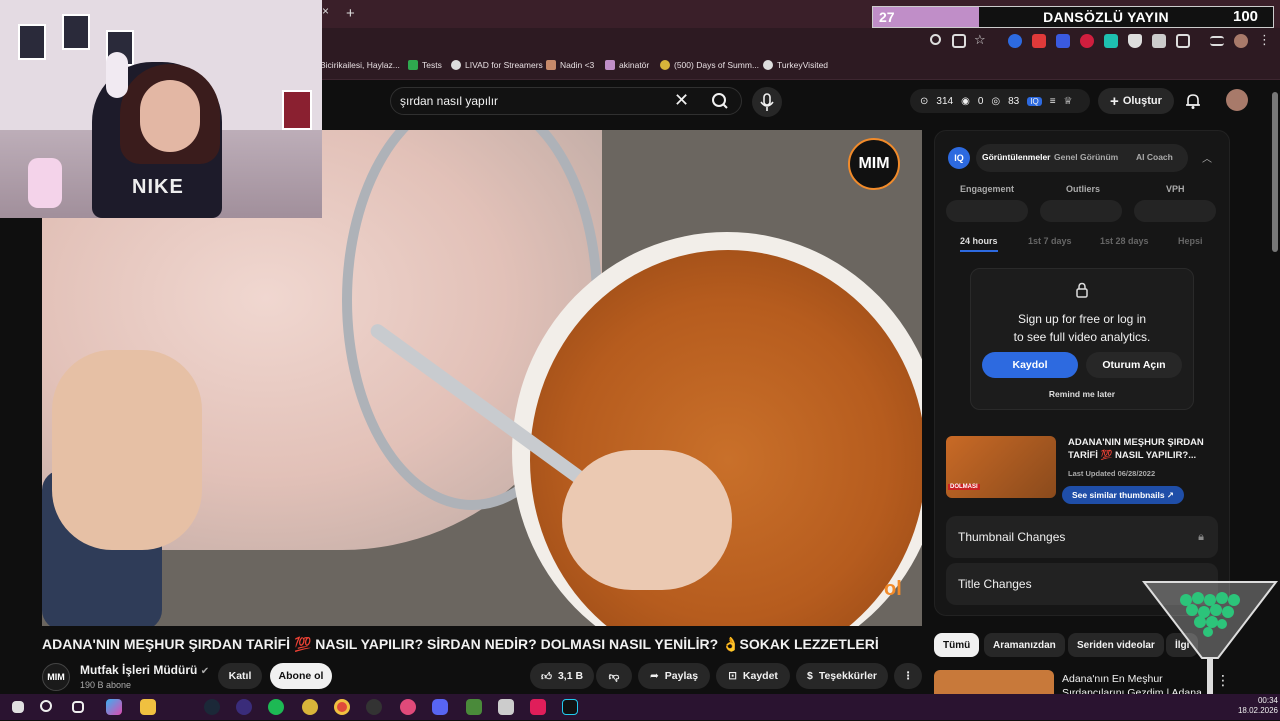 The height and width of the screenshot is (721, 1280). Describe the element at coordinates (1207, 157) in the screenshot. I see `collapse-chevron-icon: ︿` at that location.